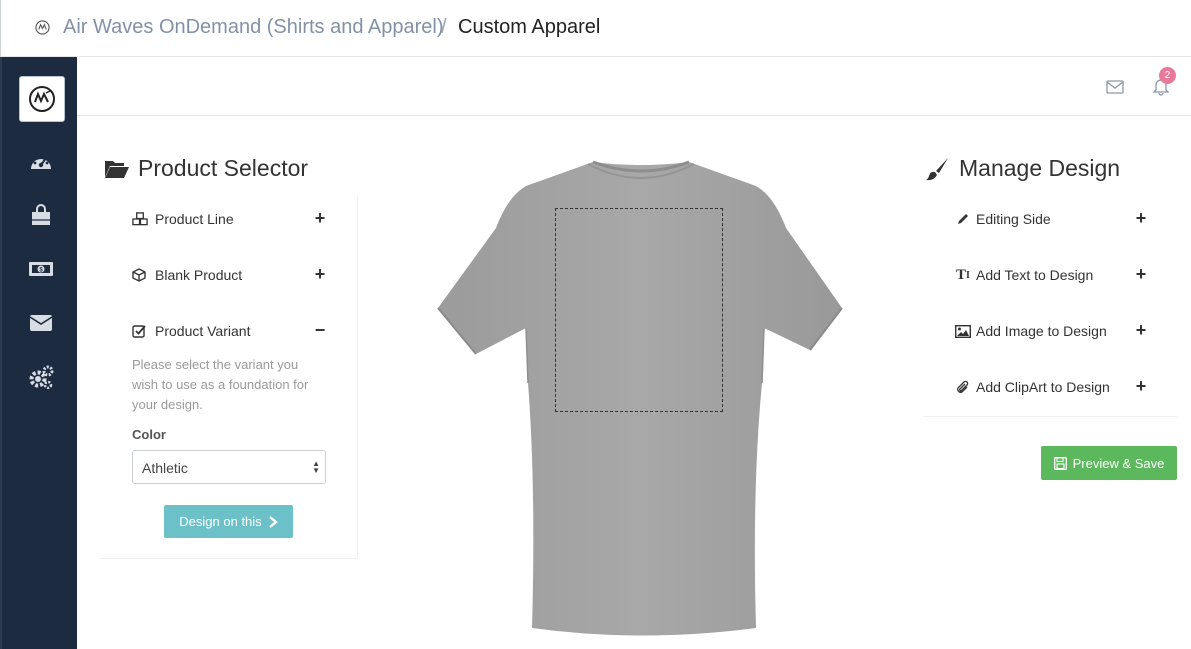  I want to click on product-variant-label: Product Variant, so click(203, 331).